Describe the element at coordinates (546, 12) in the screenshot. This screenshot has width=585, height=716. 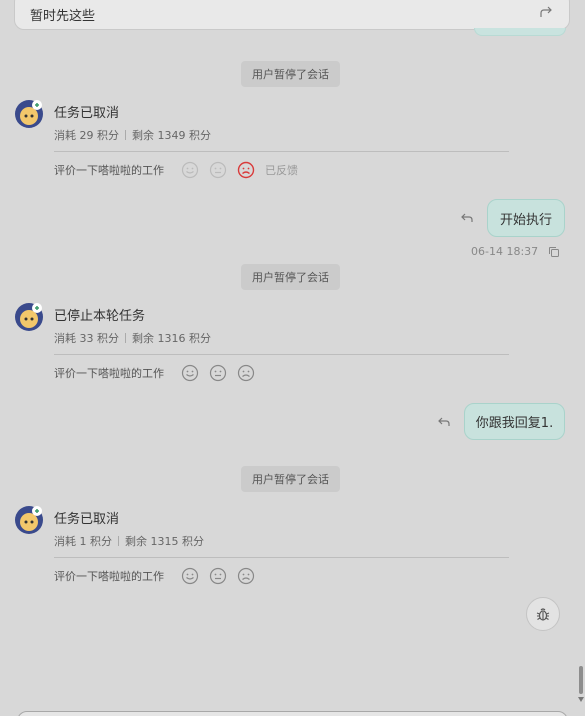
I see `share-arrow-icon` at that location.